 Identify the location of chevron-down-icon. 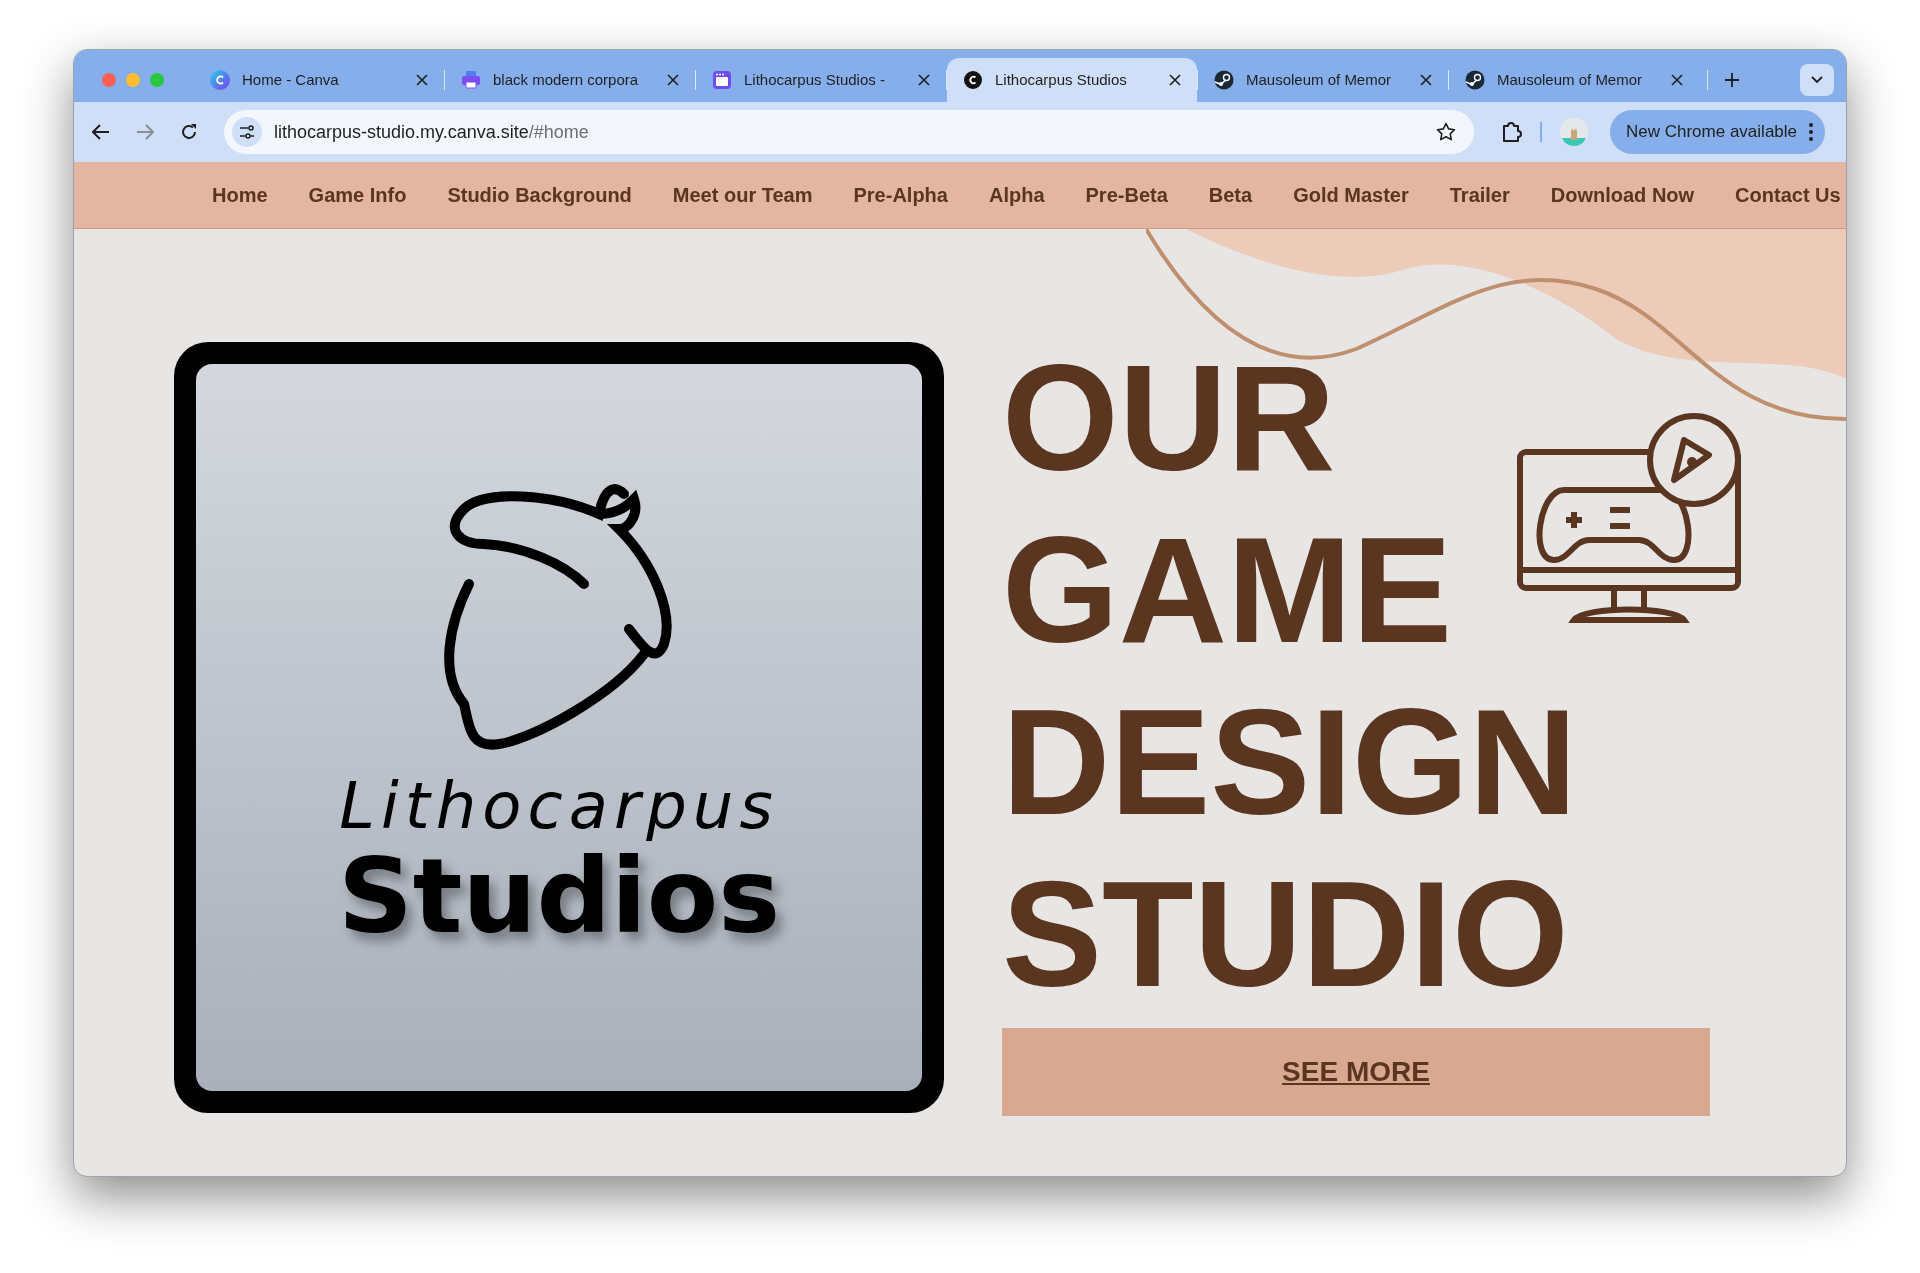
(1817, 80).